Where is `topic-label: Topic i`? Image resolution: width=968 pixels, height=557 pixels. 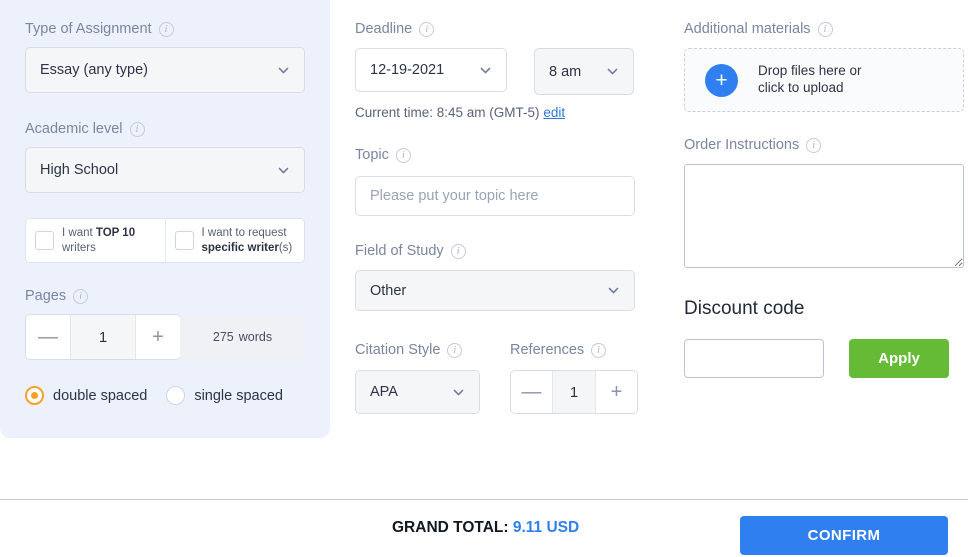
topic-label: Topic i is located at coordinates (383, 155).